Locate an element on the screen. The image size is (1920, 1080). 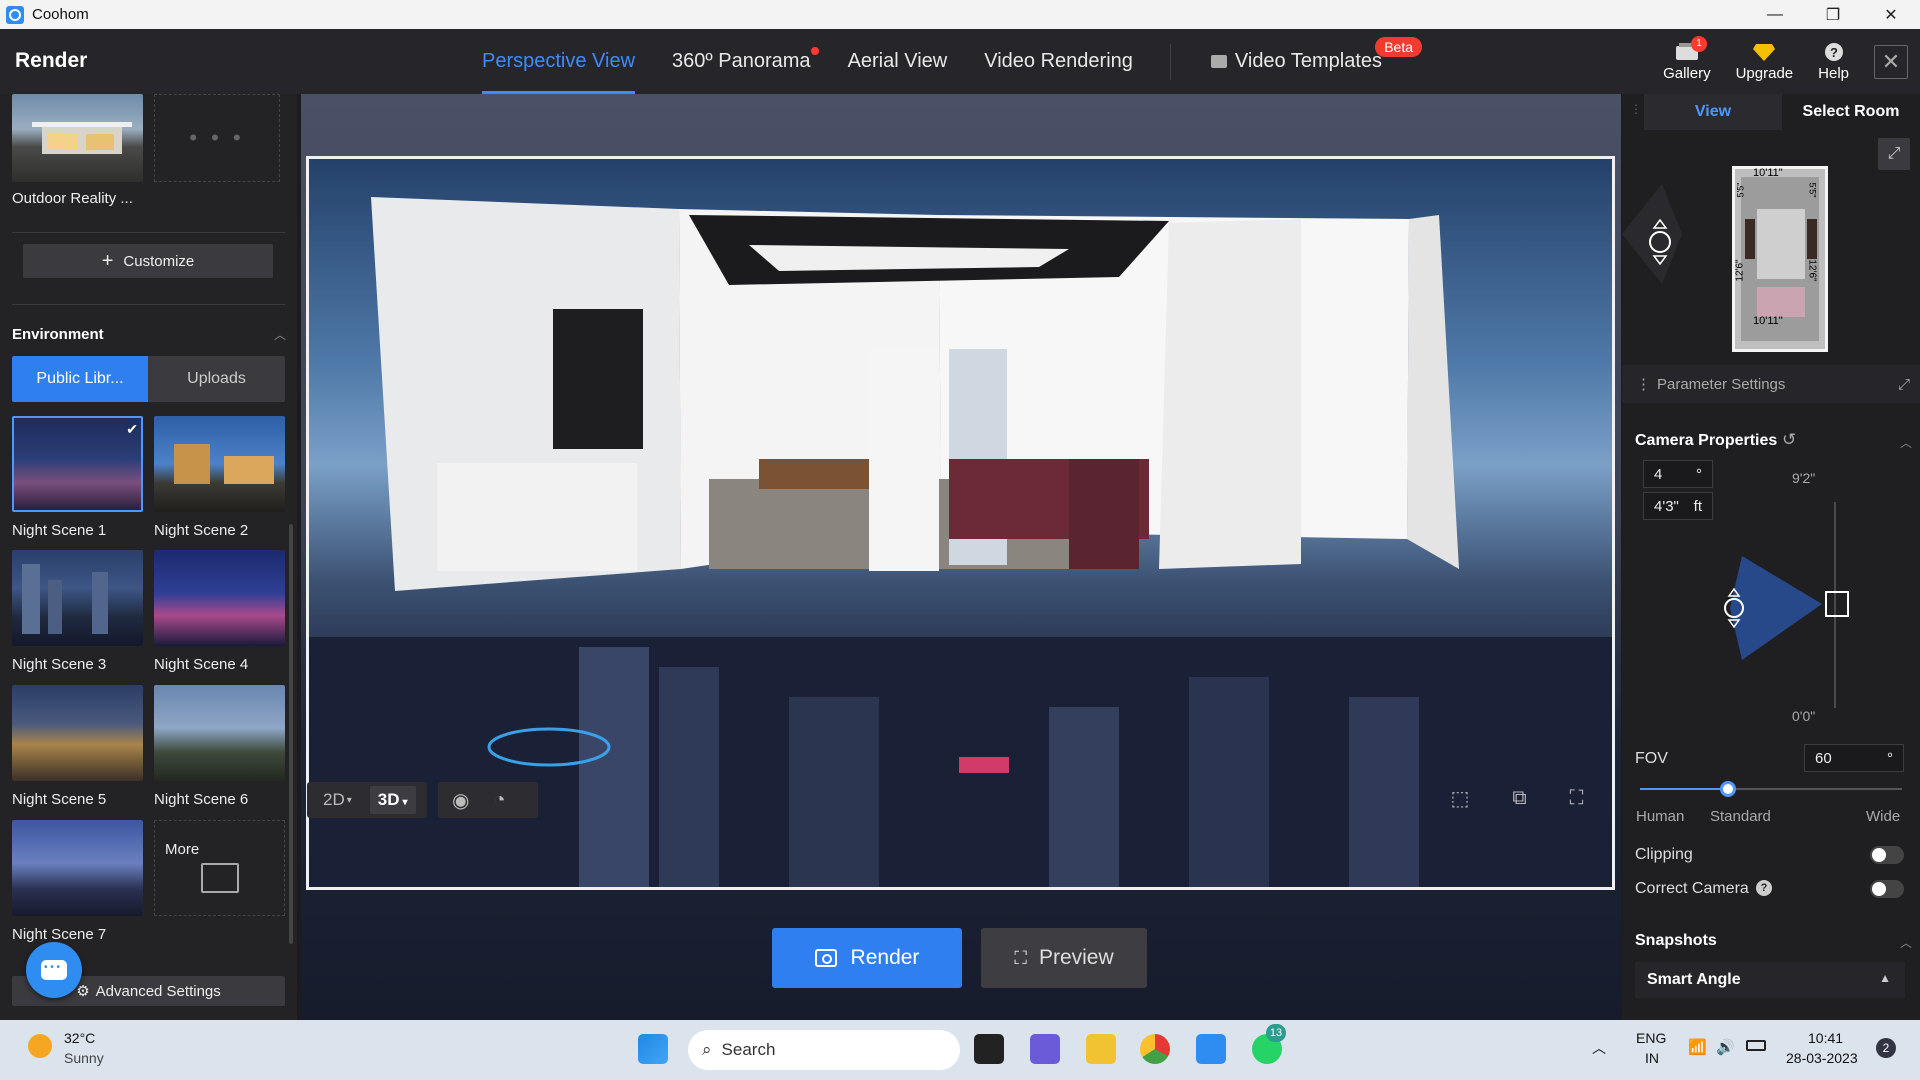
chat-support-button is located at coordinates (54, 970).